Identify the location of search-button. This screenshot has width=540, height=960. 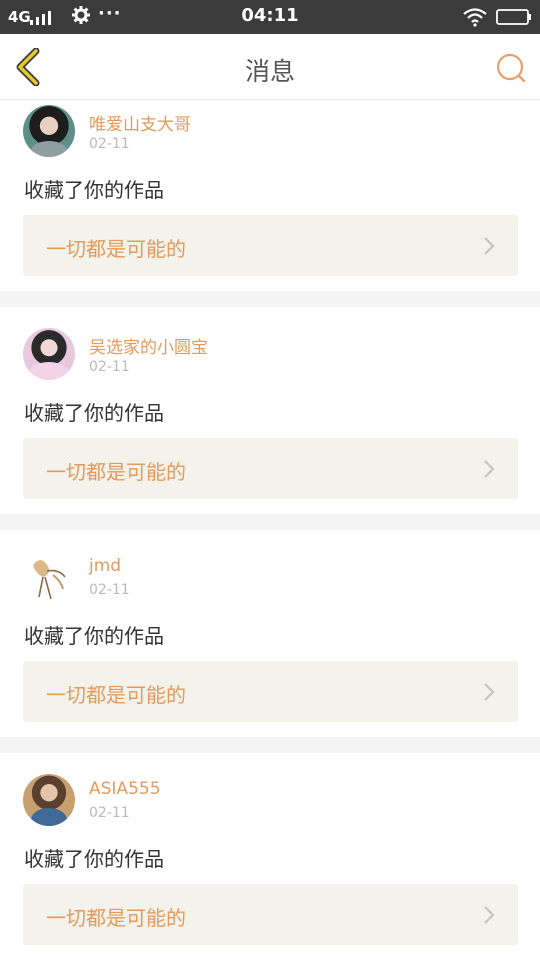
(511, 68).